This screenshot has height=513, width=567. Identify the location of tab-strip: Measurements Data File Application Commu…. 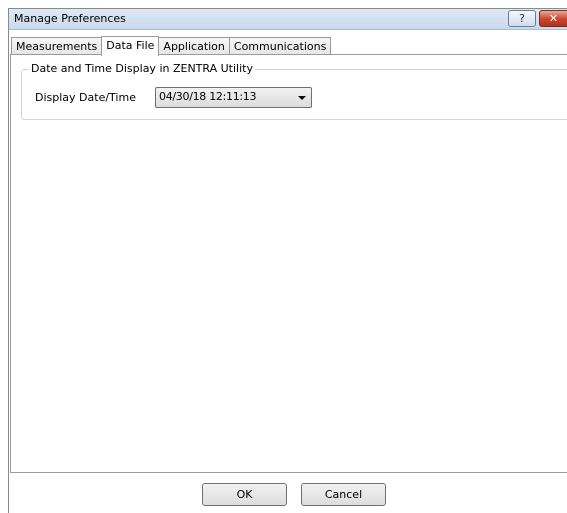
(171, 46).